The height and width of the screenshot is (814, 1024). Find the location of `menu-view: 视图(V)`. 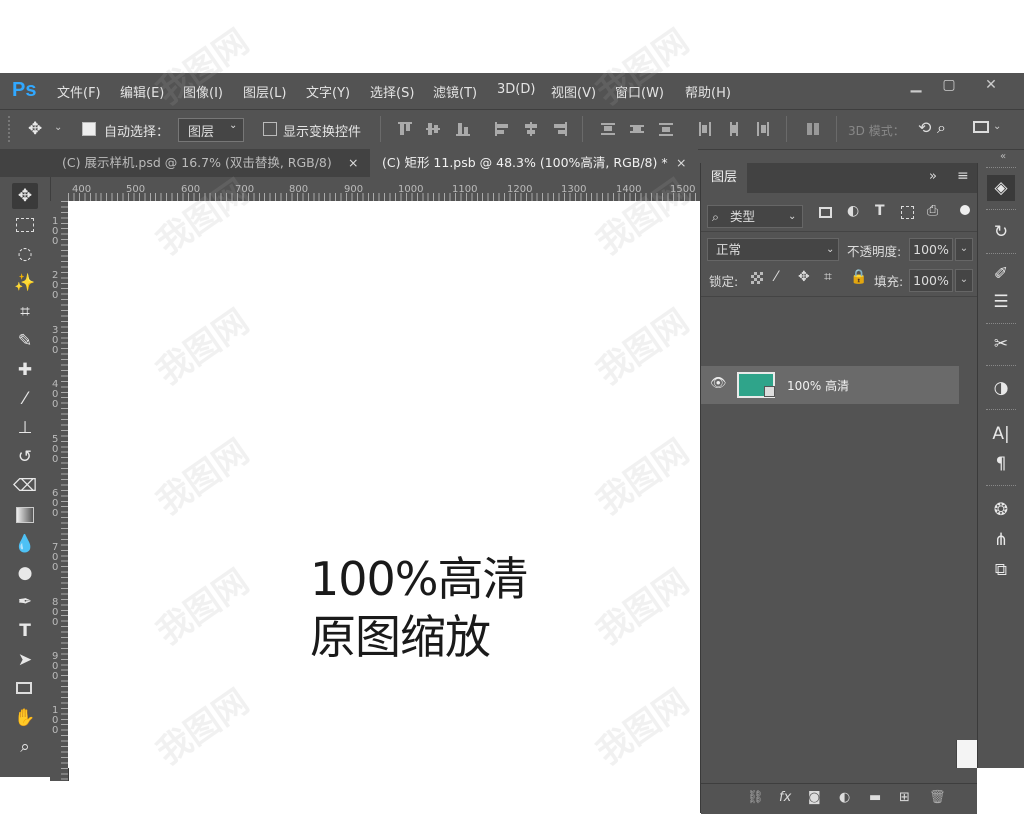

menu-view: 视图(V) is located at coordinates (573, 91).